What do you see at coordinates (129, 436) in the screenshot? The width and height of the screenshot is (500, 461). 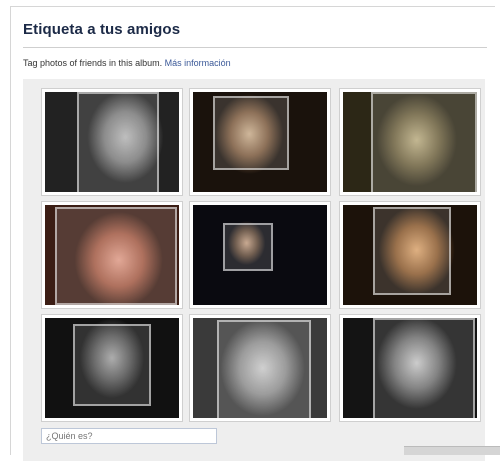 I see `who-is-it-input` at bounding box center [129, 436].